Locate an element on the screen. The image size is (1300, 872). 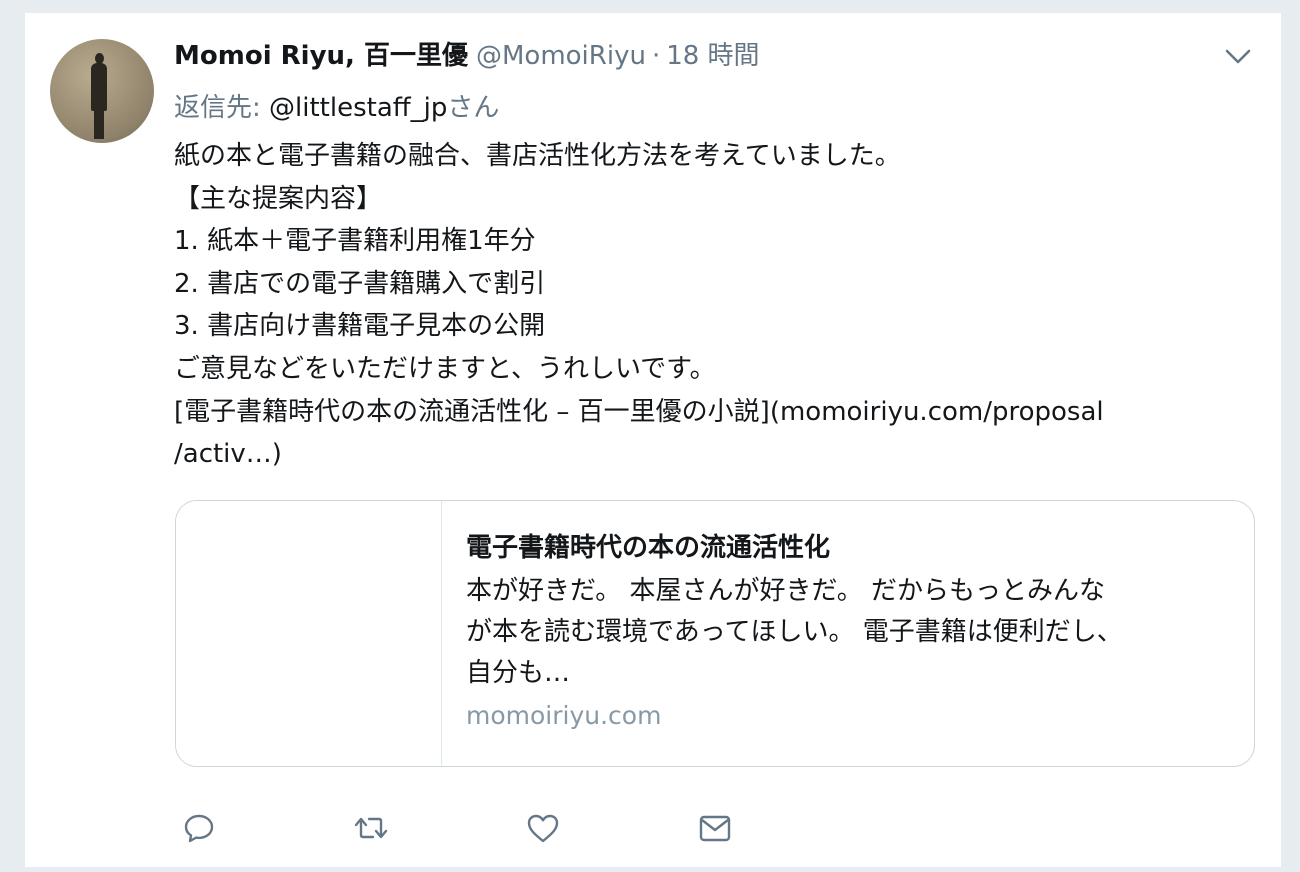
card-description-line: 本が好きだ。 本屋さんが好きだ。 だからもっとみんな is located at coordinates (785, 591).